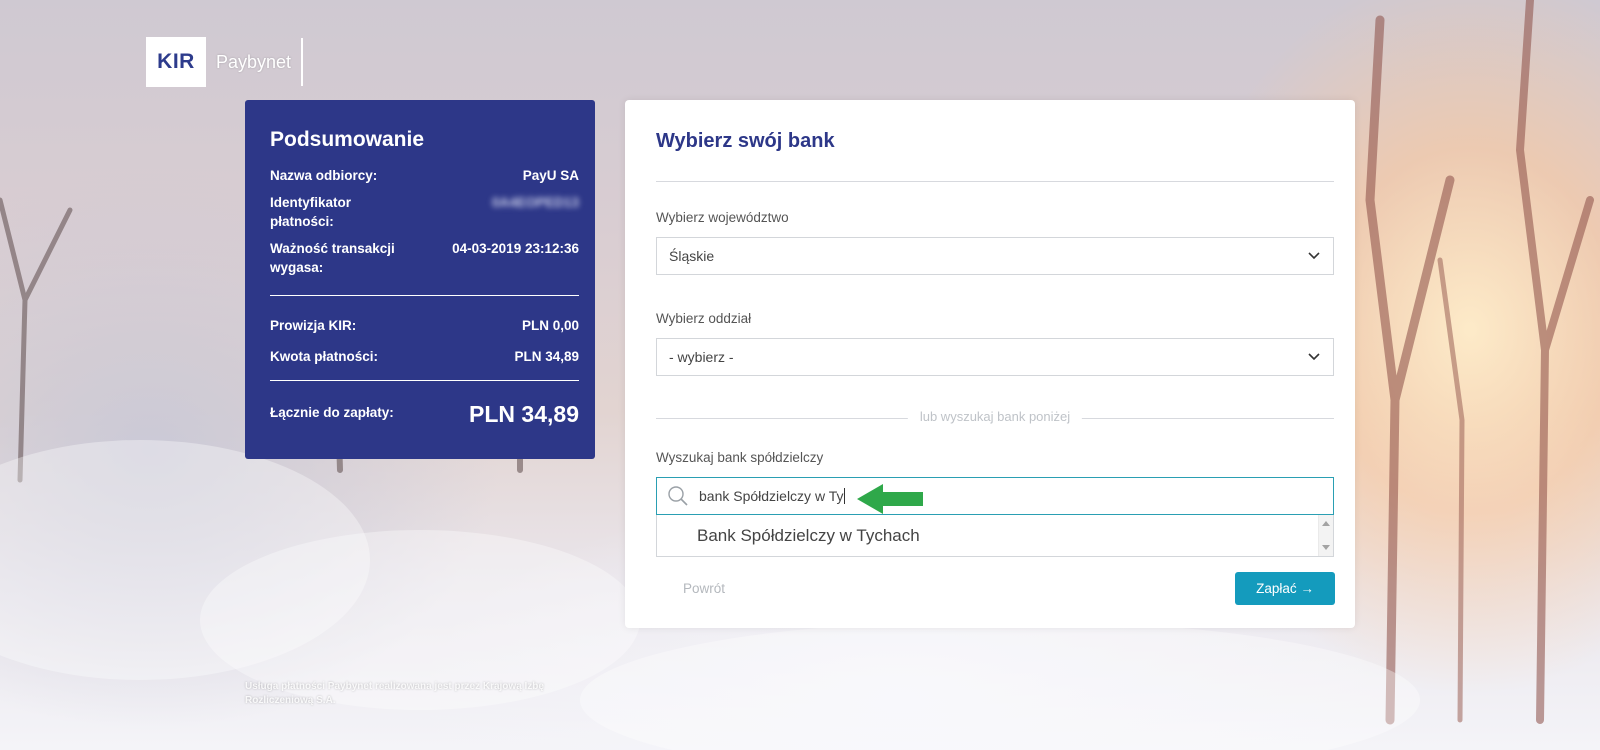  Describe the element at coordinates (995, 536) in the screenshot. I see `bank-suggestion-list: Bank Spółdzielczy w Tychach` at that location.